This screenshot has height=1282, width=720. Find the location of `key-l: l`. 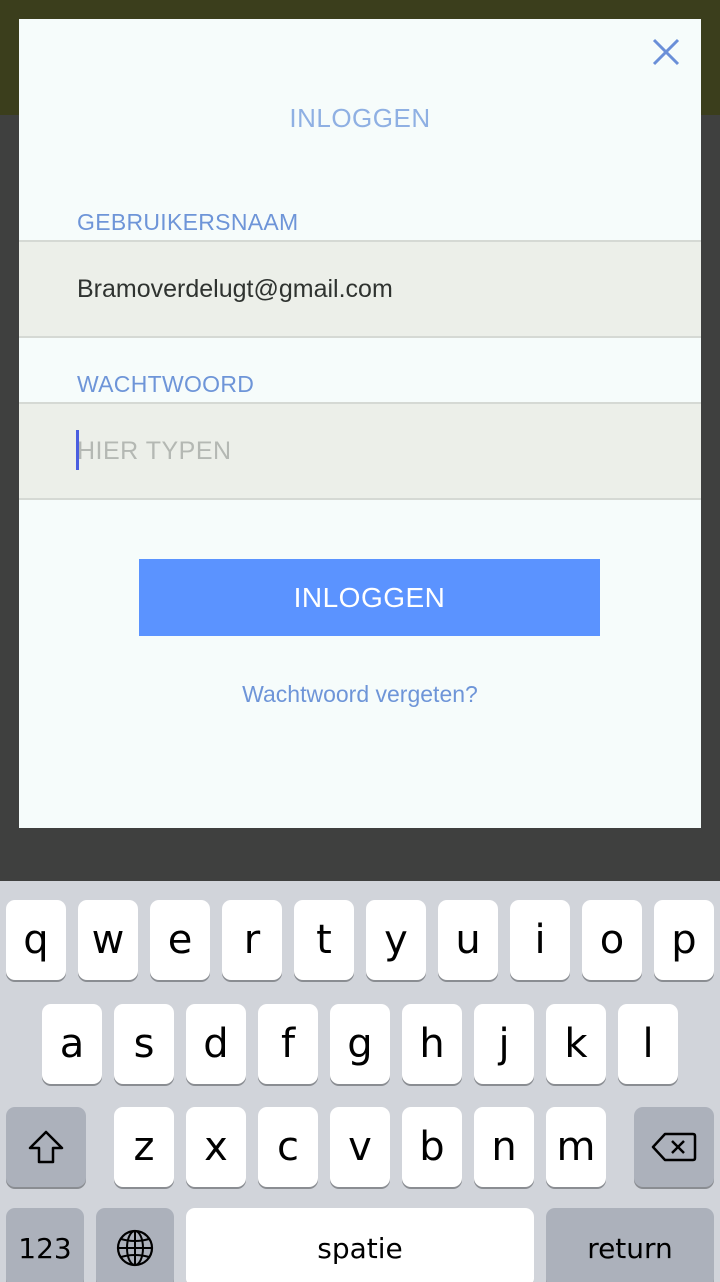

key-l: l is located at coordinates (648, 1044).